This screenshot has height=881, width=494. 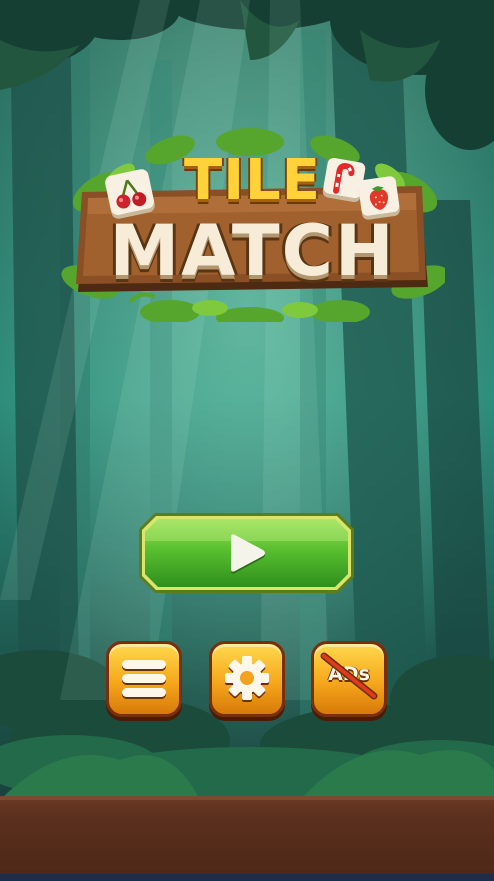 I want to click on ground-bar, so click(x=247, y=835).